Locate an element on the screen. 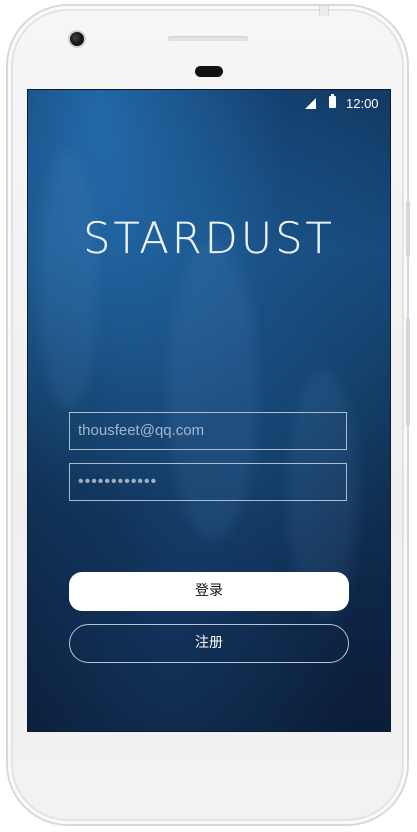 Image resolution: width=417 pixels, height=832 pixels. status-time: 12:00 is located at coordinates (362, 103).